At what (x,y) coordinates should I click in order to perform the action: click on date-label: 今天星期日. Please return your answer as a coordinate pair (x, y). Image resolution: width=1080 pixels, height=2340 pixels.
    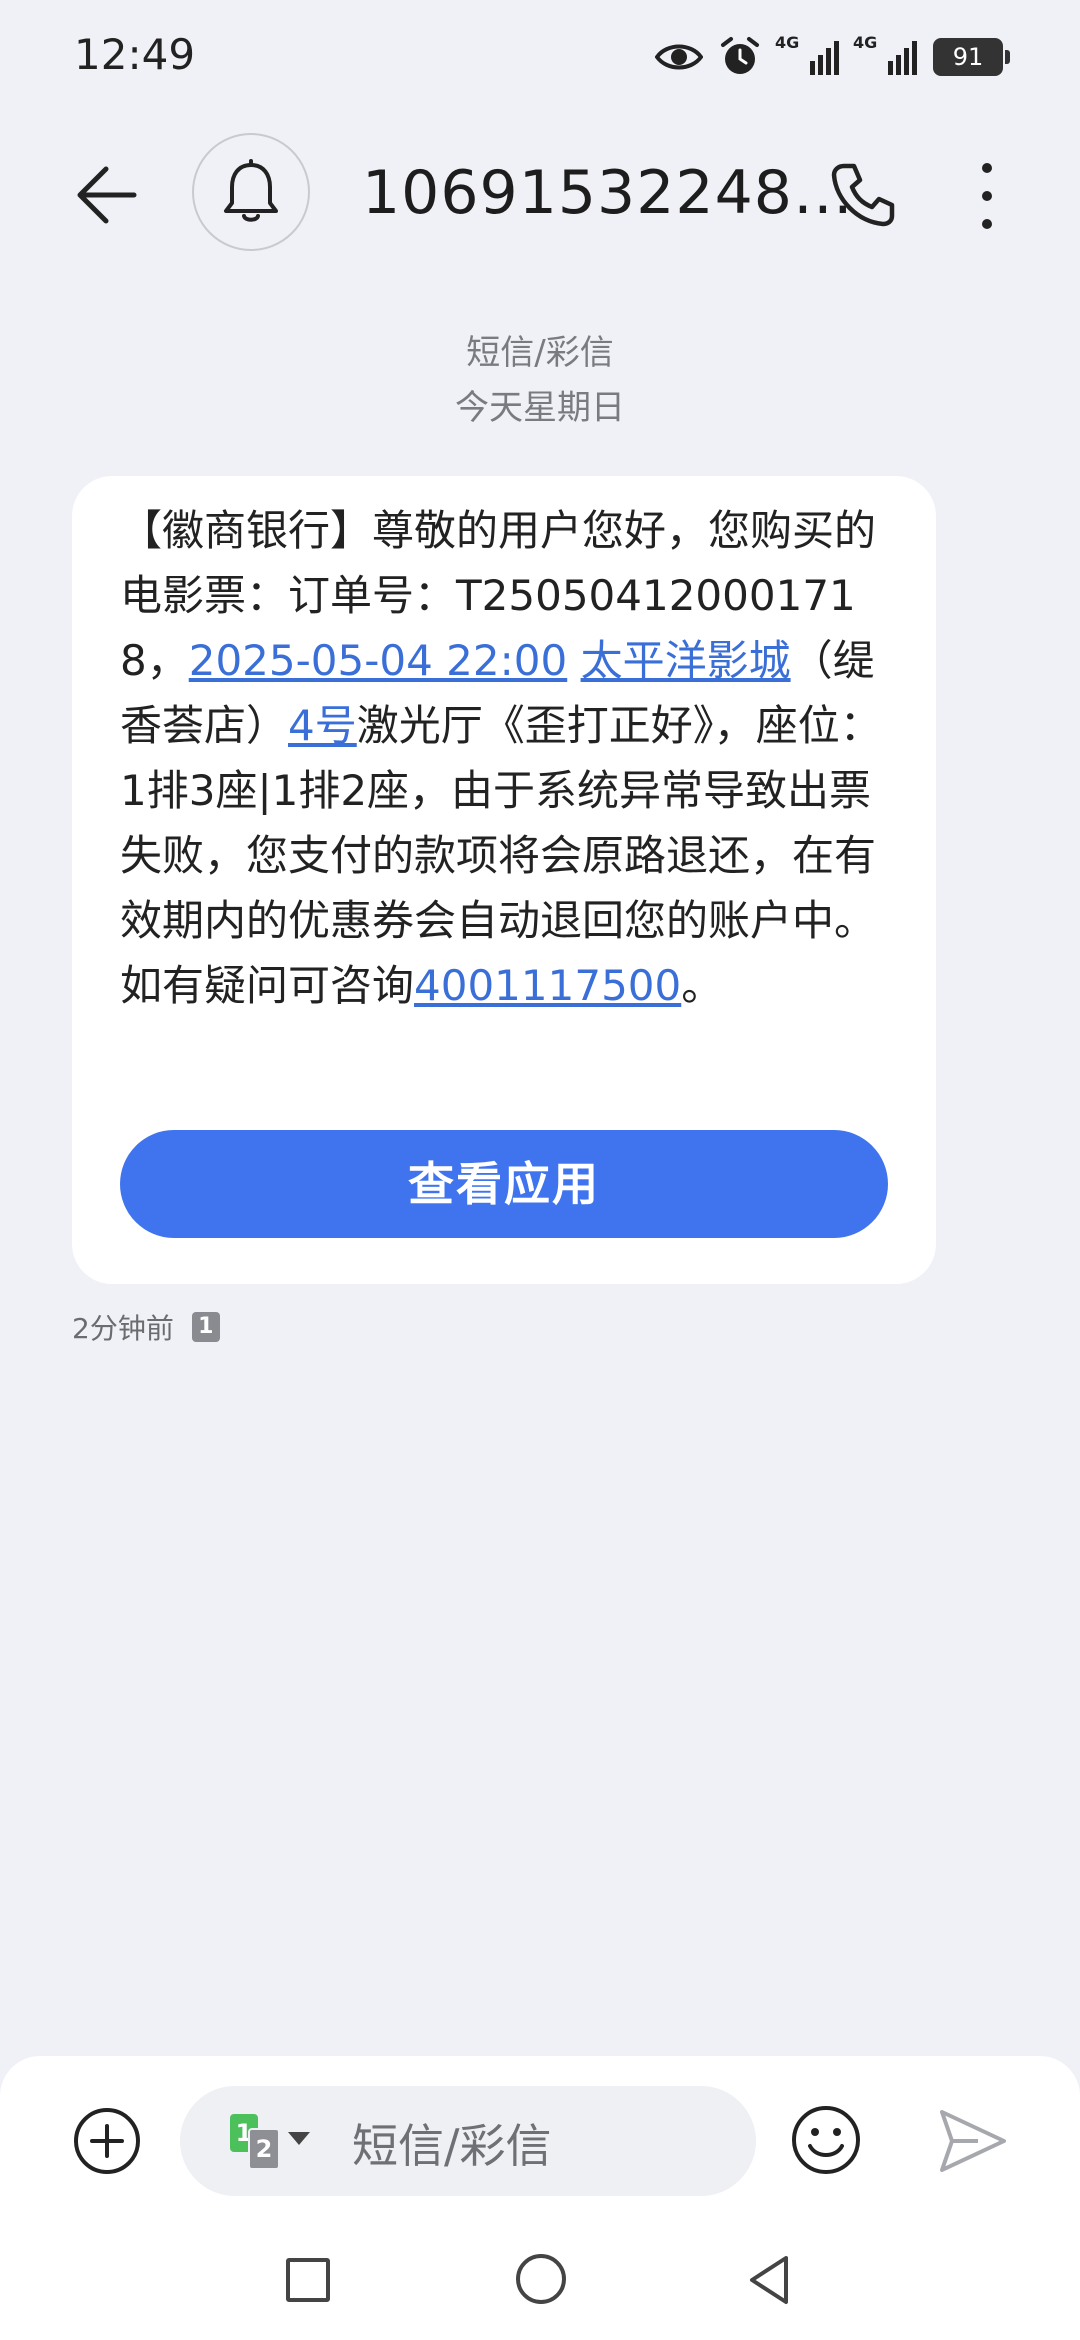
    Looking at the image, I should click on (540, 408).